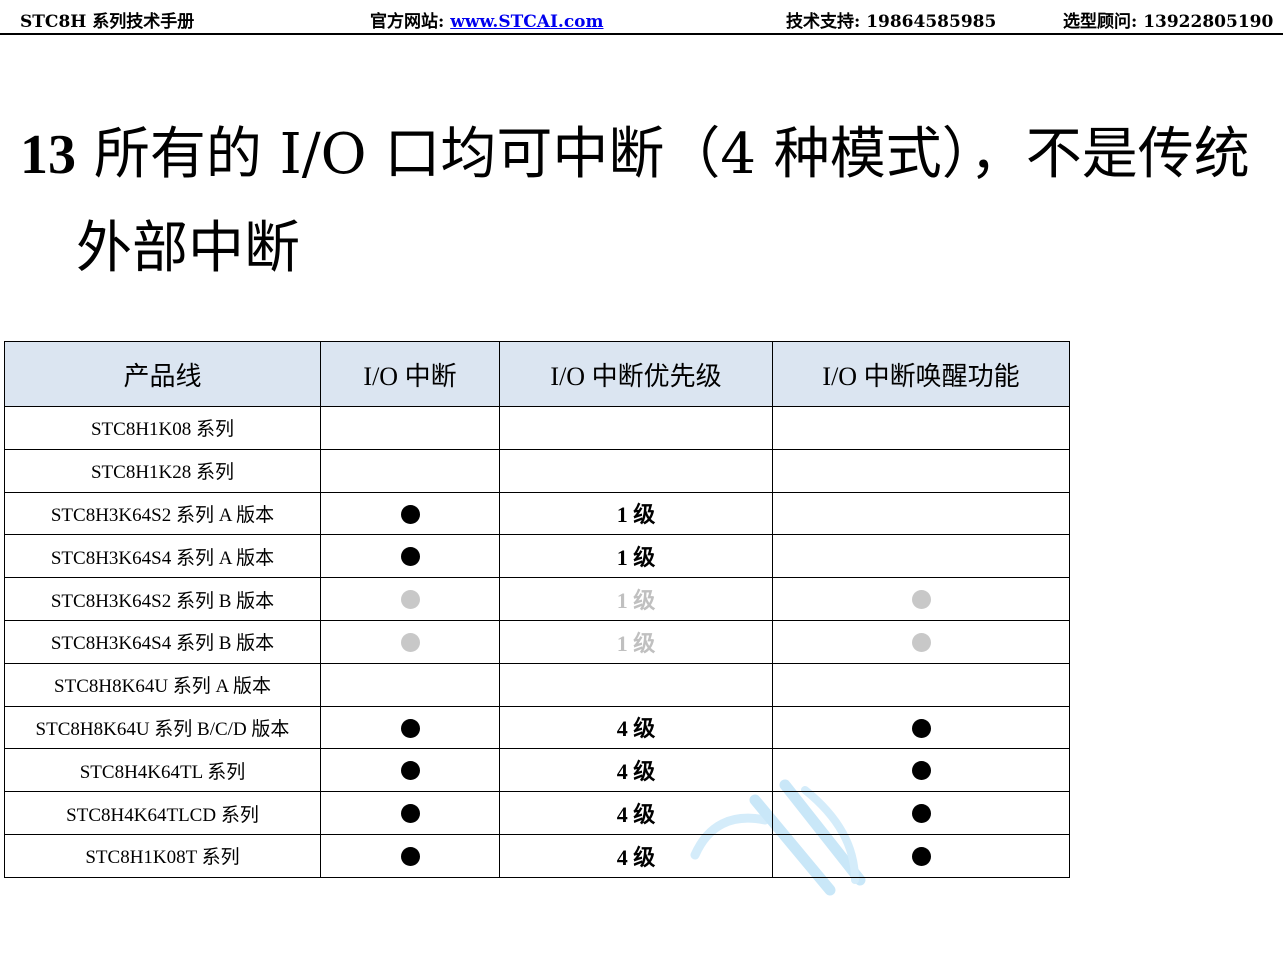 Image resolution: width=1283 pixels, height=960 pixels. I want to click on site-label: 官方网站:, so click(410, 22).